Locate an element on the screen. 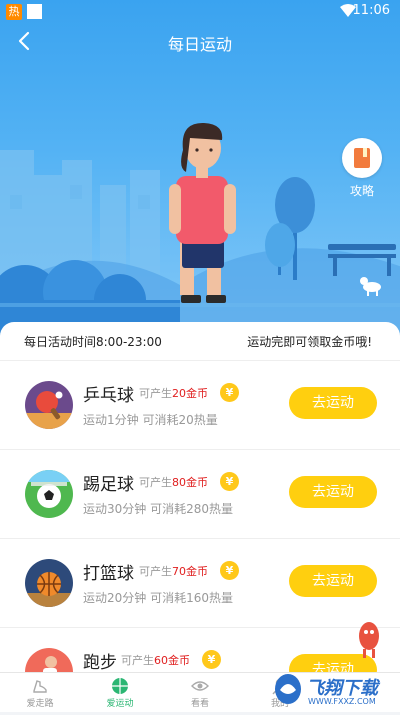 The height and width of the screenshot is (715, 400). notification-square-icon is located at coordinates (34, 11).